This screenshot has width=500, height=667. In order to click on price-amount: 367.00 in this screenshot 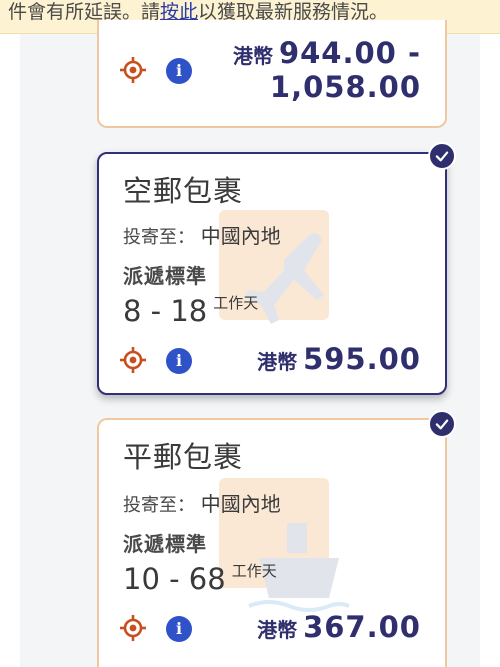, I will do `click(362, 627)`.